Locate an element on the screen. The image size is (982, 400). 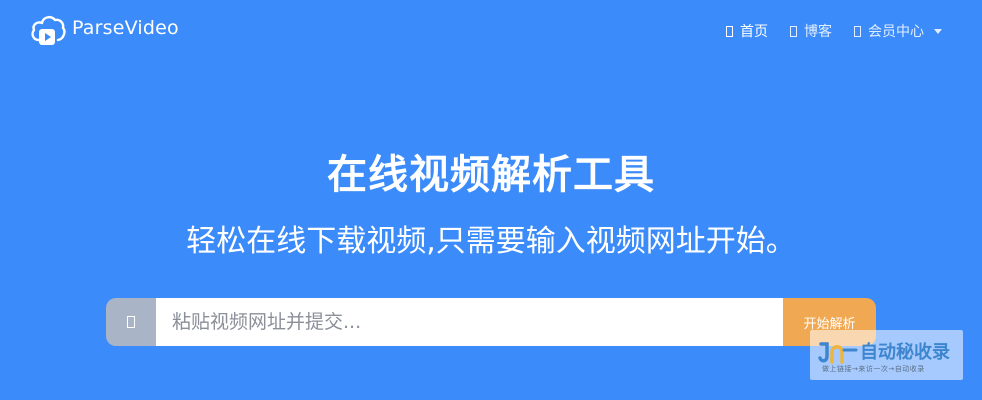
nav-item-member-center: 会员中心 is located at coordinates (898, 31).